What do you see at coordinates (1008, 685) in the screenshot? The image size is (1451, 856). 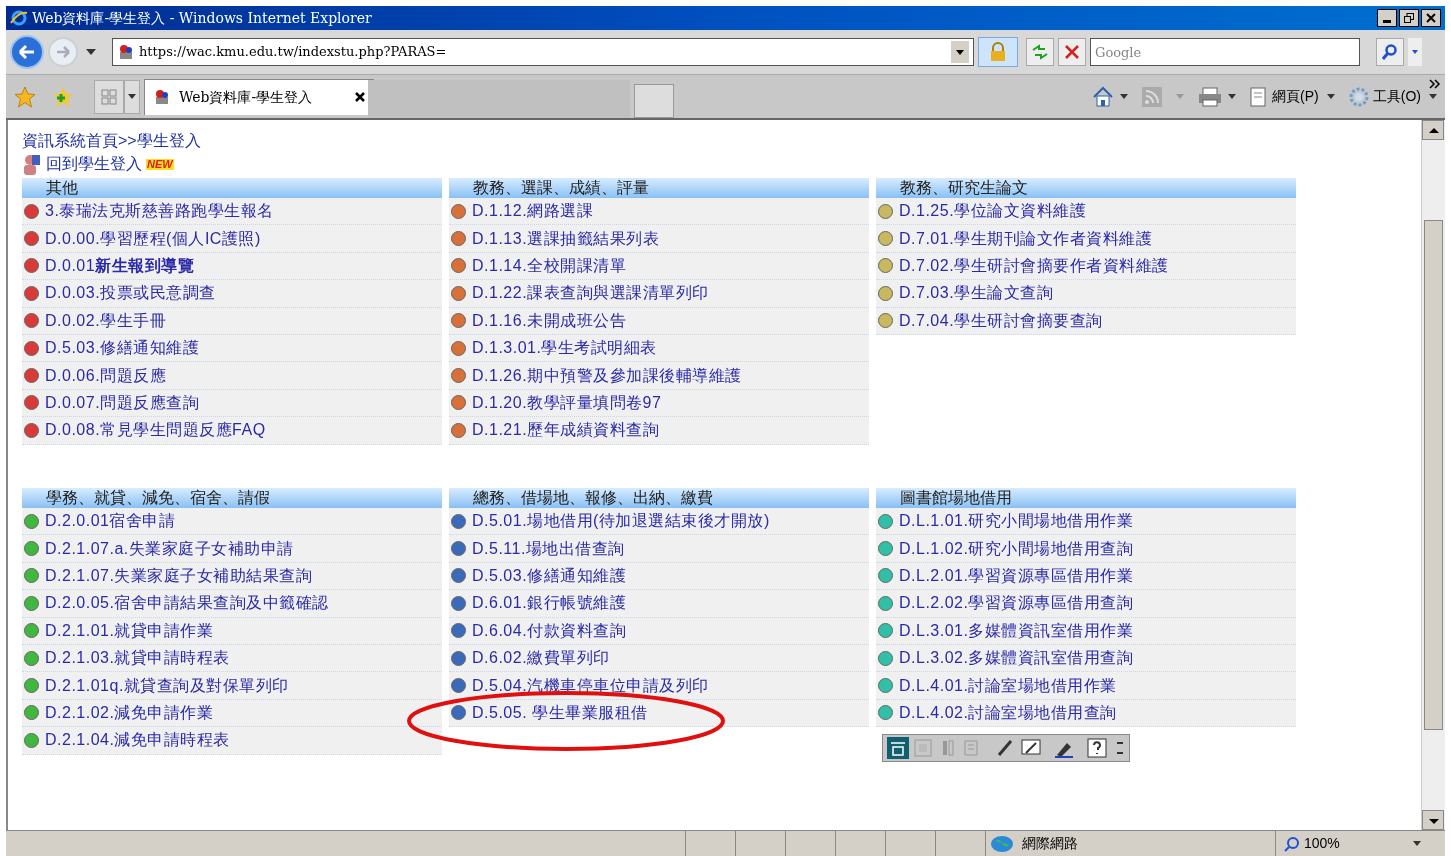 I see `menu-link: D.L.4.01.討論室場地借用作業` at bounding box center [1008, 685].